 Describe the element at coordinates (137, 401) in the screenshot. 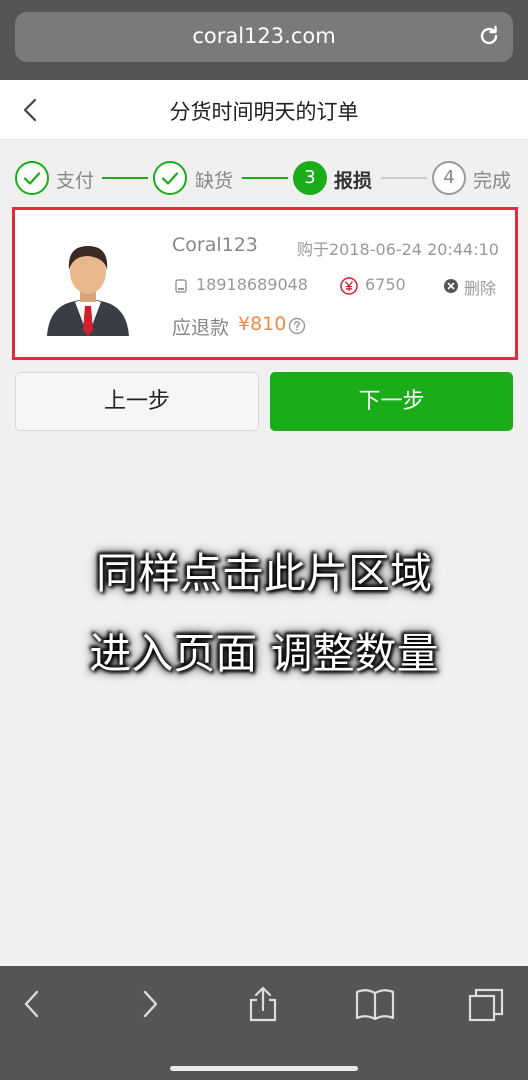

I see `prev-step-button: 上一步` at that location.